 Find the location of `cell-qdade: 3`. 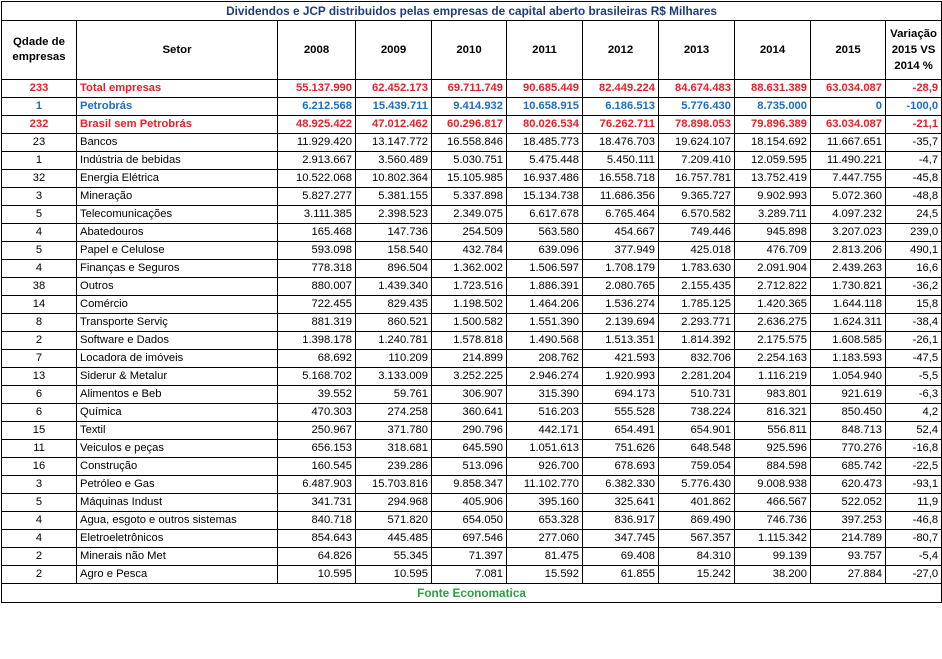

cell-qdade: 3 is located at coordinates (39, 484).